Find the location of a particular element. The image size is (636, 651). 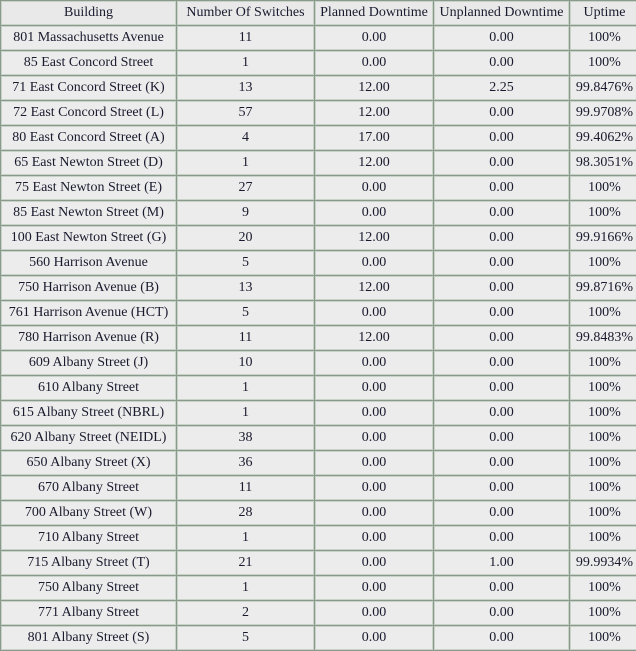

table-row: 620 Albany Street (NEIDL) 38 0.00 0.00 100% is located at coordinates (318, 438).